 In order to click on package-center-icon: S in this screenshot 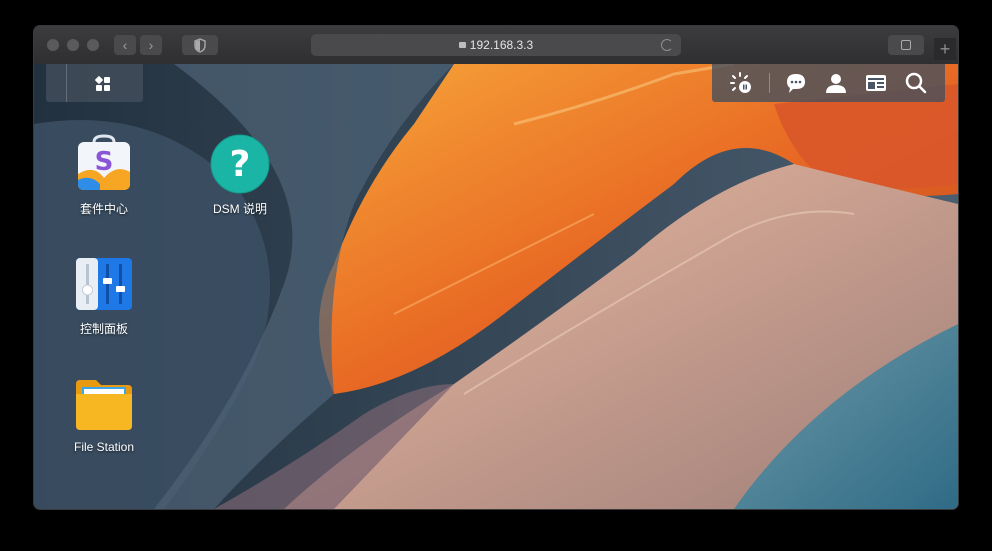, I will do `click(104, 164)`.